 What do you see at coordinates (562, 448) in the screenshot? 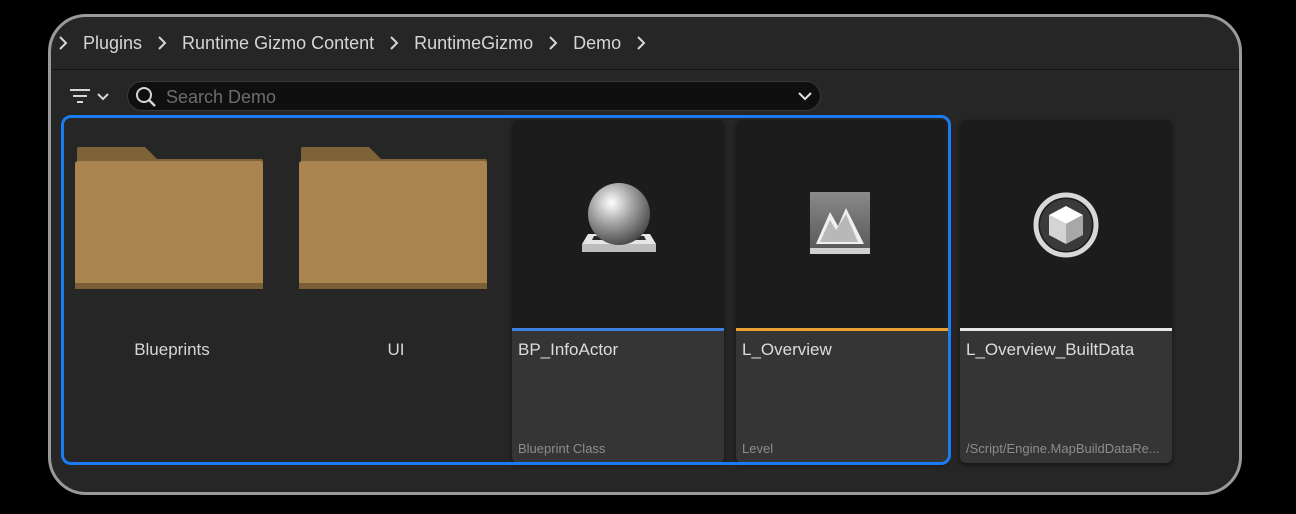
I see `asset-type: Blueprint Class` at bounding box center [562, 448].